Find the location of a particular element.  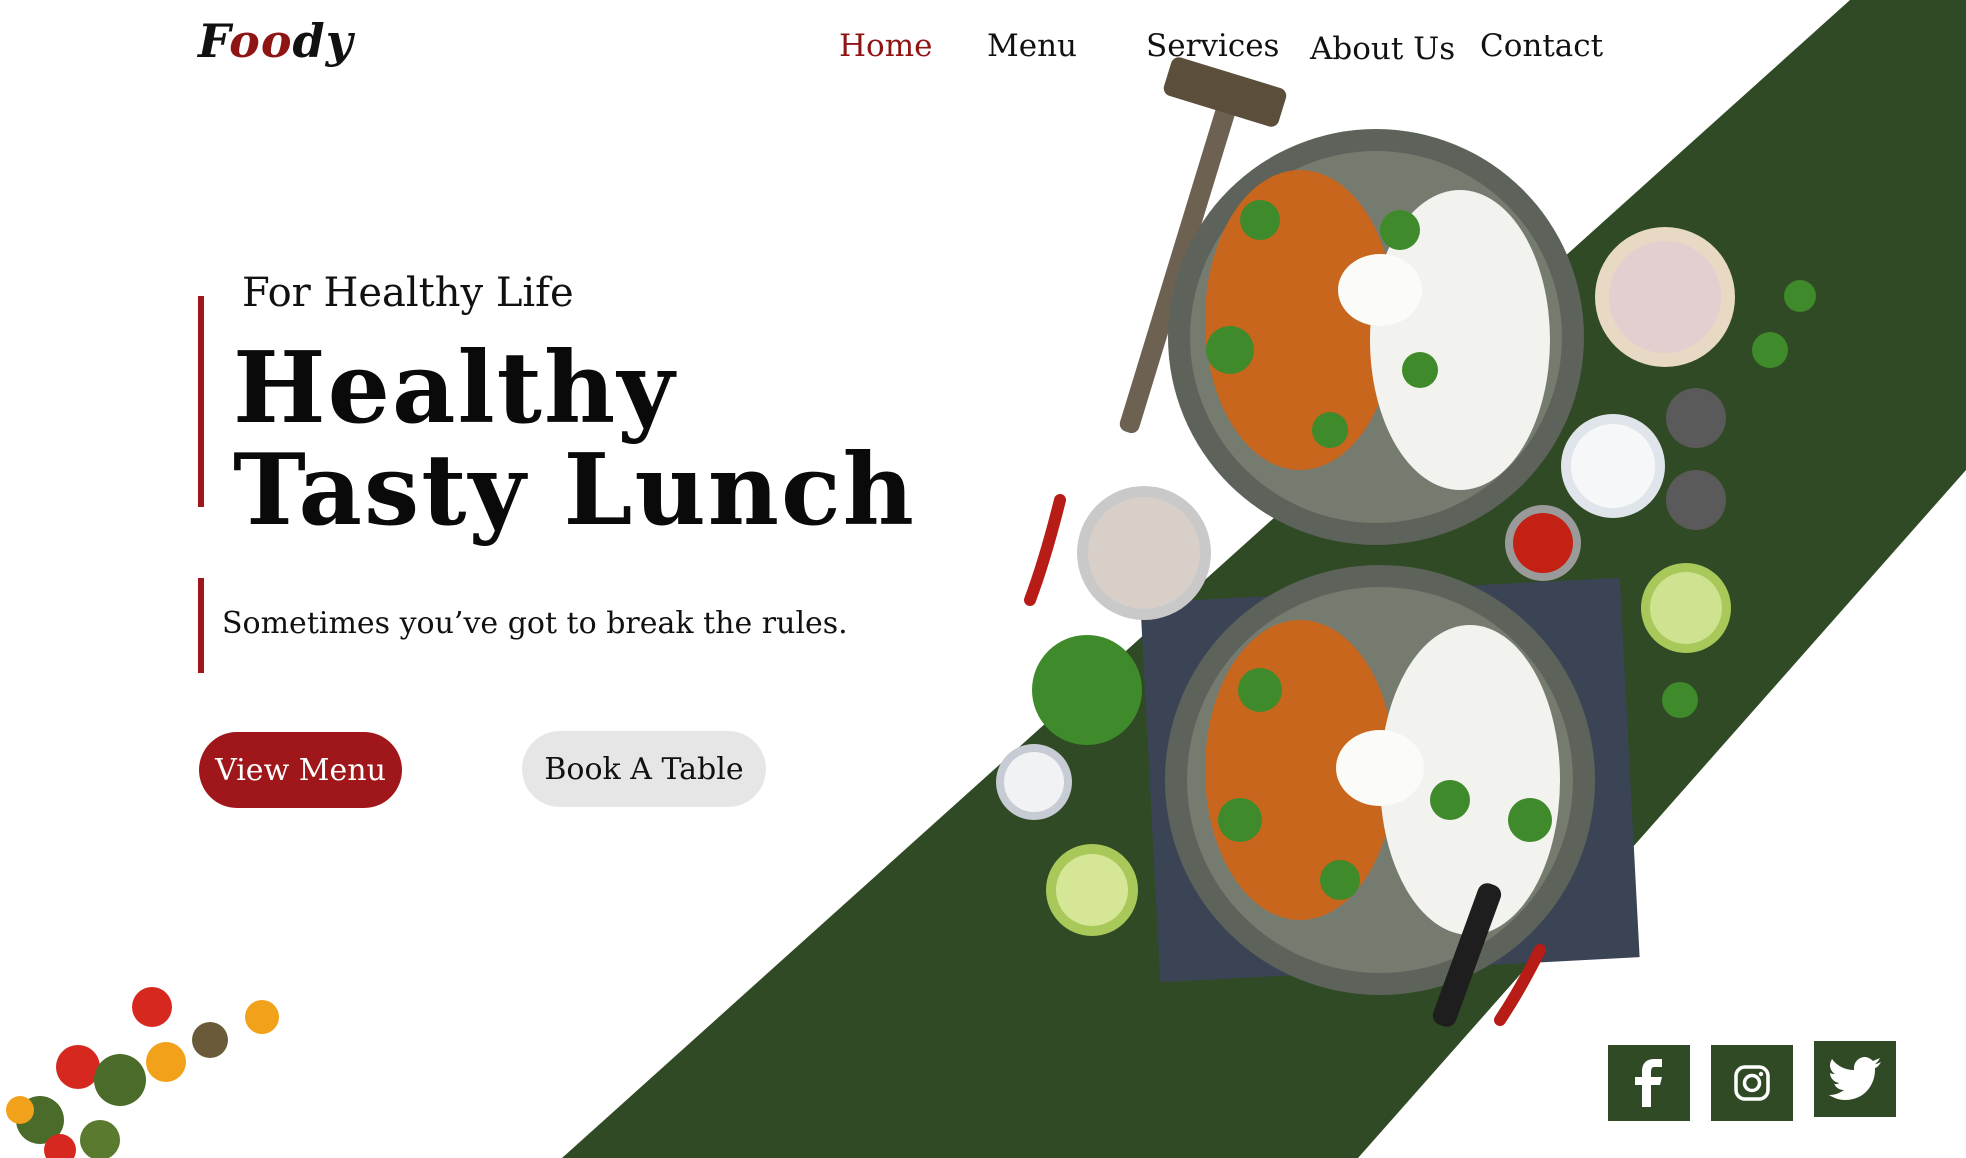

twitter-icon is located at coordinates (1855, 1078).